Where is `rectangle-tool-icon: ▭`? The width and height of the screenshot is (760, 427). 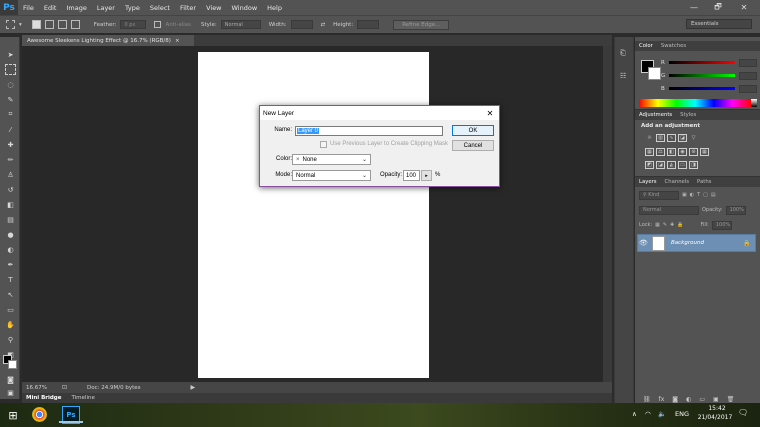 rectangle-tool-icon: ▭ is located at coordinates (10, 309).